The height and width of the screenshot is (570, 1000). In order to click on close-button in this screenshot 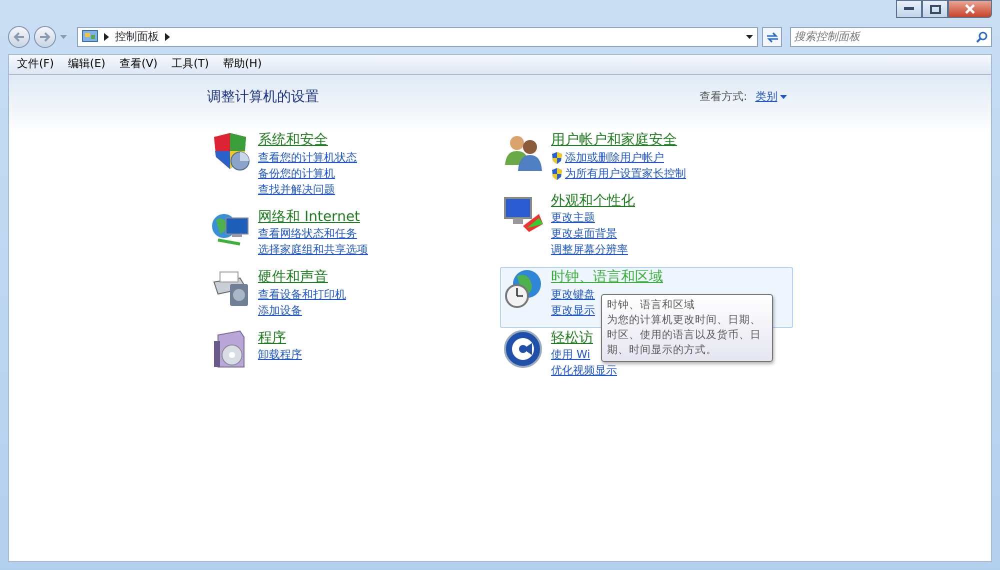, I will do `click(970, 9)`.